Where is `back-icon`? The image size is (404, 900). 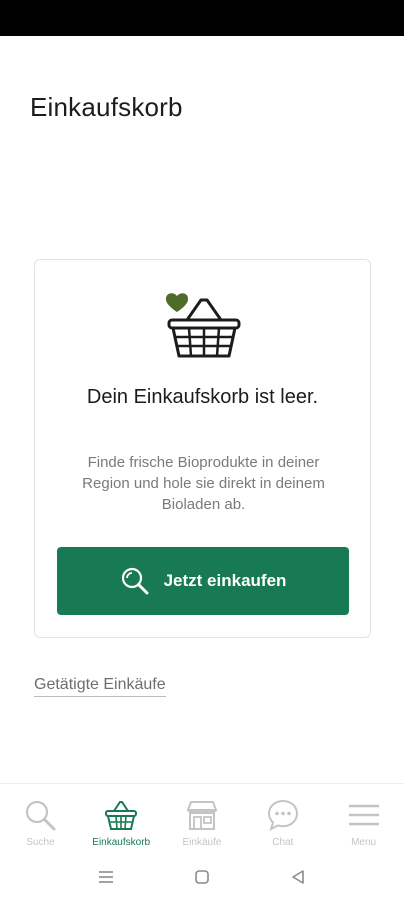 back-icon is located at coordinates (298, 877).